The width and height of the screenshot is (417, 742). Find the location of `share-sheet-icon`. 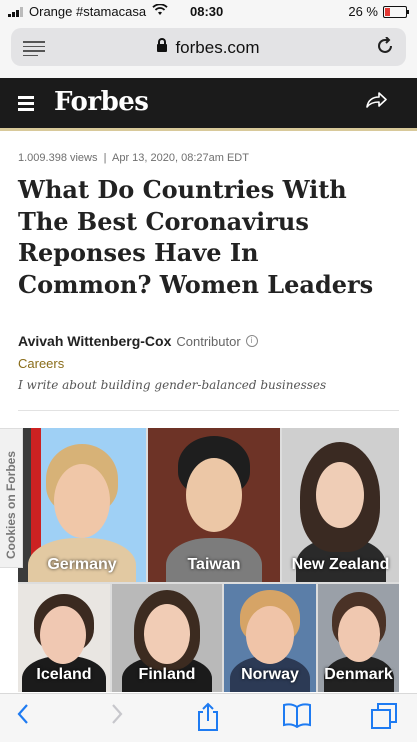

share-sheet-icon is located at coordinates (208, 720).